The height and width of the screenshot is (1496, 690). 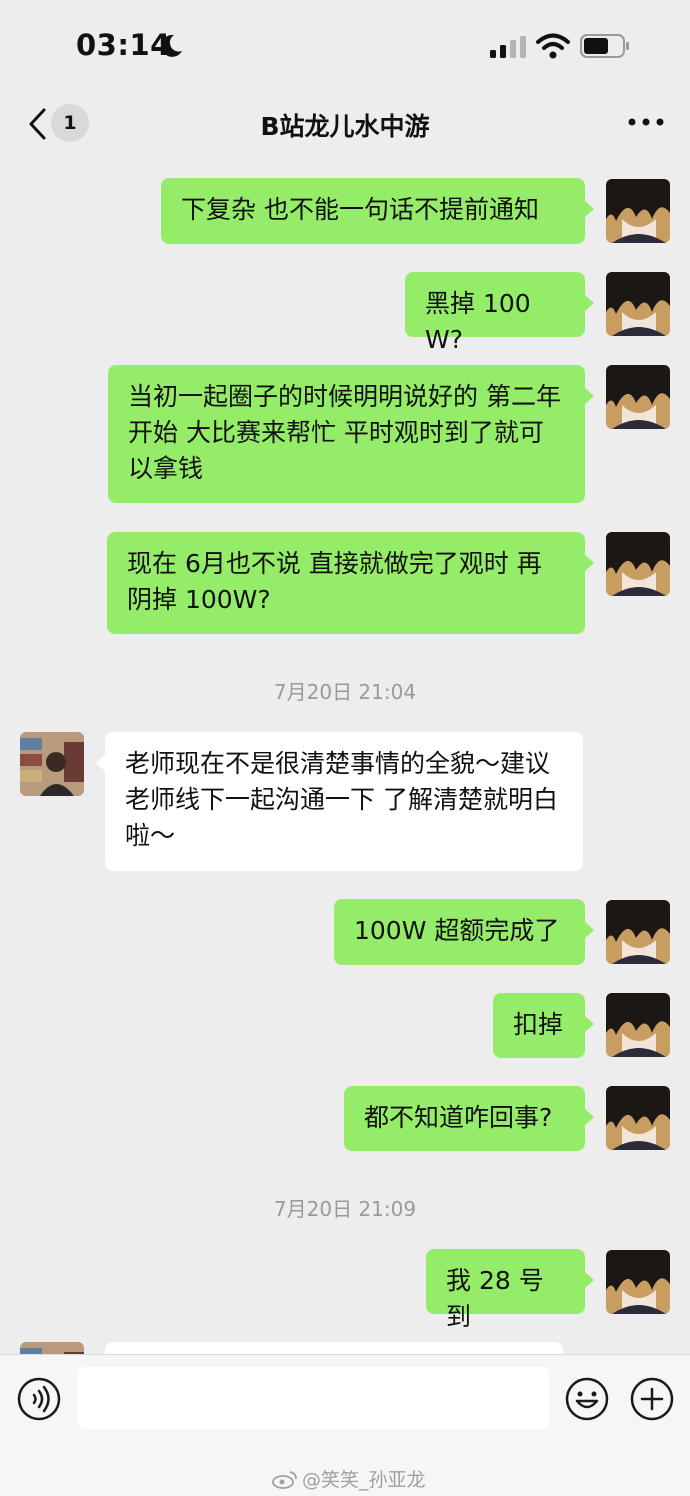 I want to click on my-message-bubble: 当初一起圈子的时候明明说好的 第二年开始 大比赛来帮忙 平时观时到了就可以拿钱, so click(x=351, y=434).